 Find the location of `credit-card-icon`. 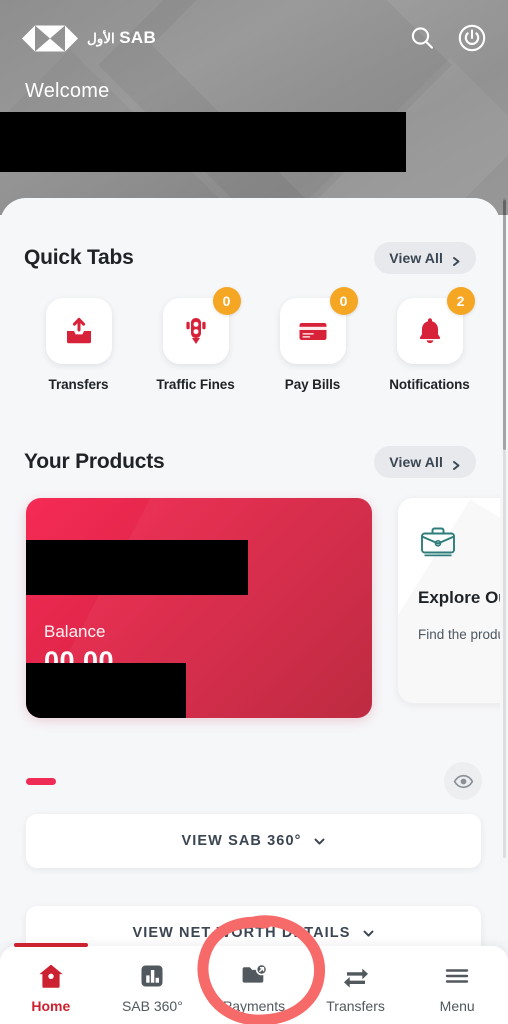

credit-card-icon is located at coordinates (313, 331).